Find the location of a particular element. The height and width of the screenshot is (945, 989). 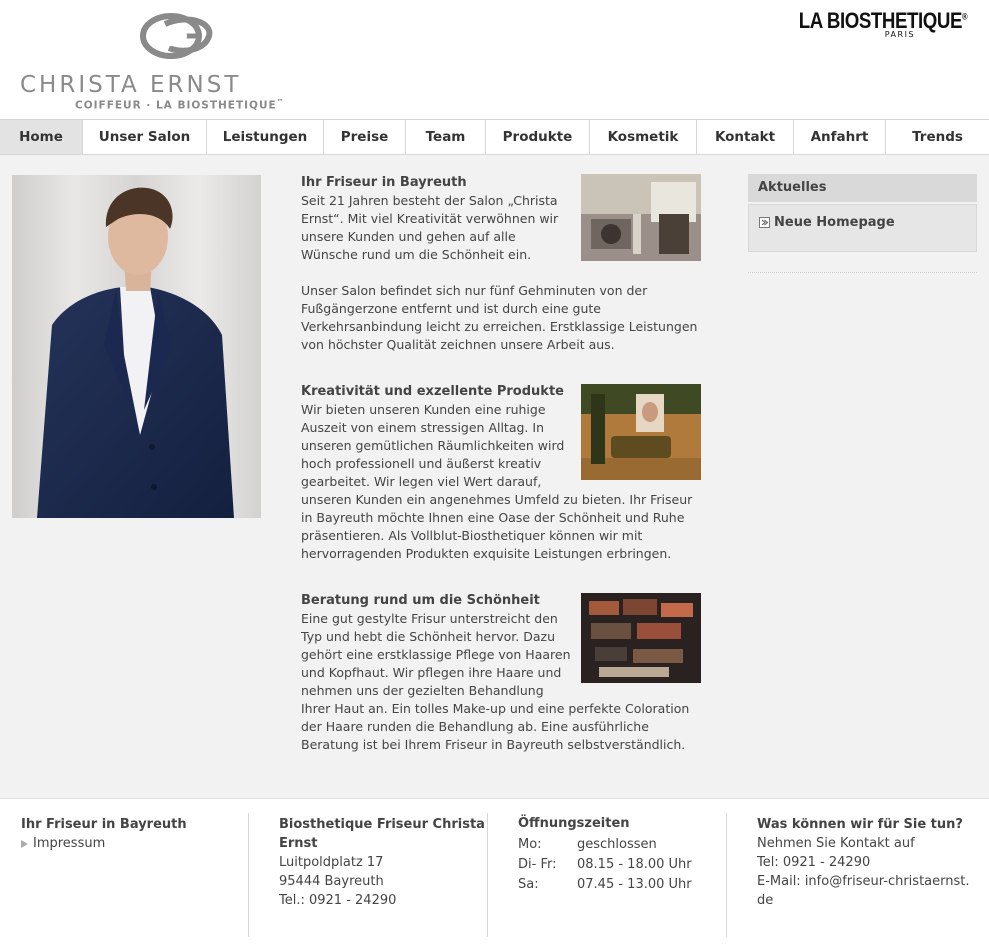

address-phone: Tel.: 0921 - 24290 is located at coordinates (384, 900).